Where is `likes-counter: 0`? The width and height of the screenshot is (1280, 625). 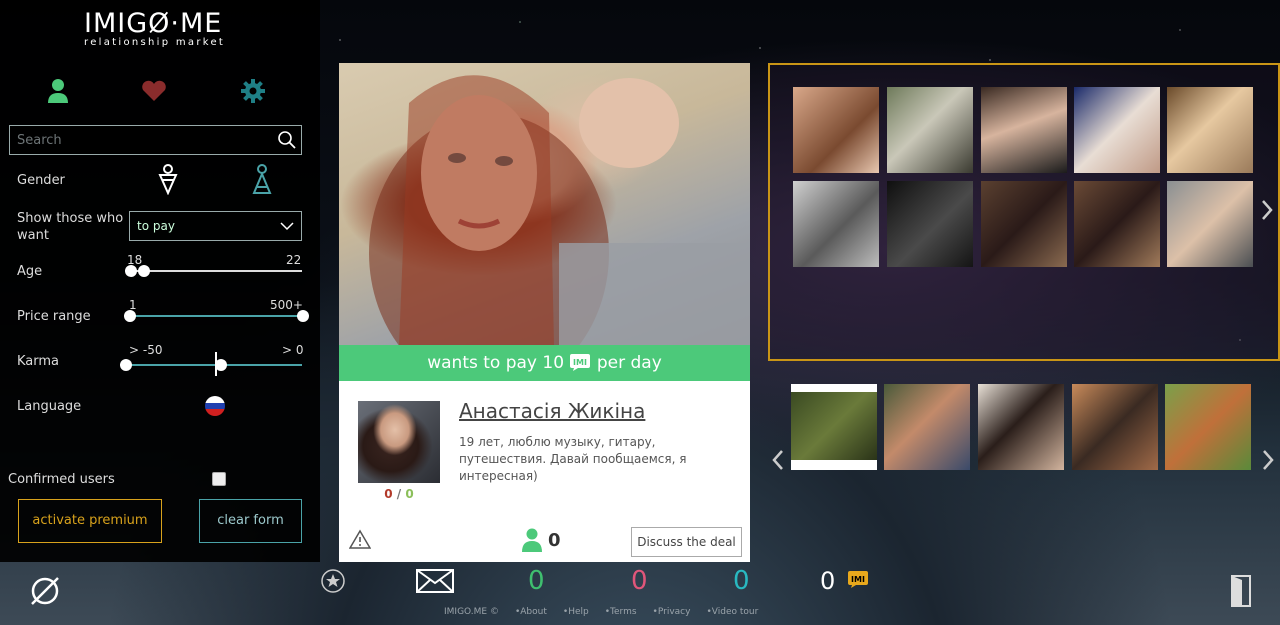
likes-counter: 0 is located at coordinates (541, 540).